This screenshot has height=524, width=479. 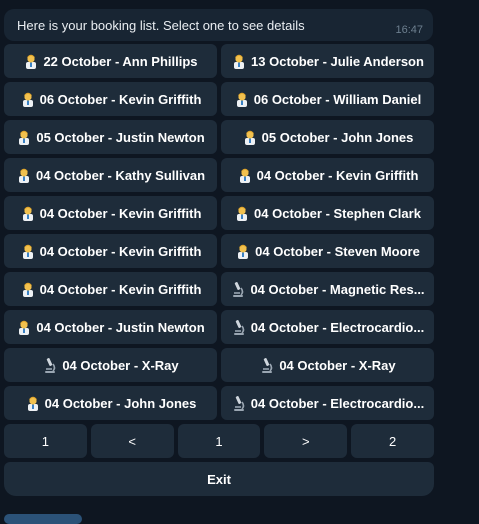 I want to click on booking-button: 13 October - Julie Anderson, so click(x=327, y=61).